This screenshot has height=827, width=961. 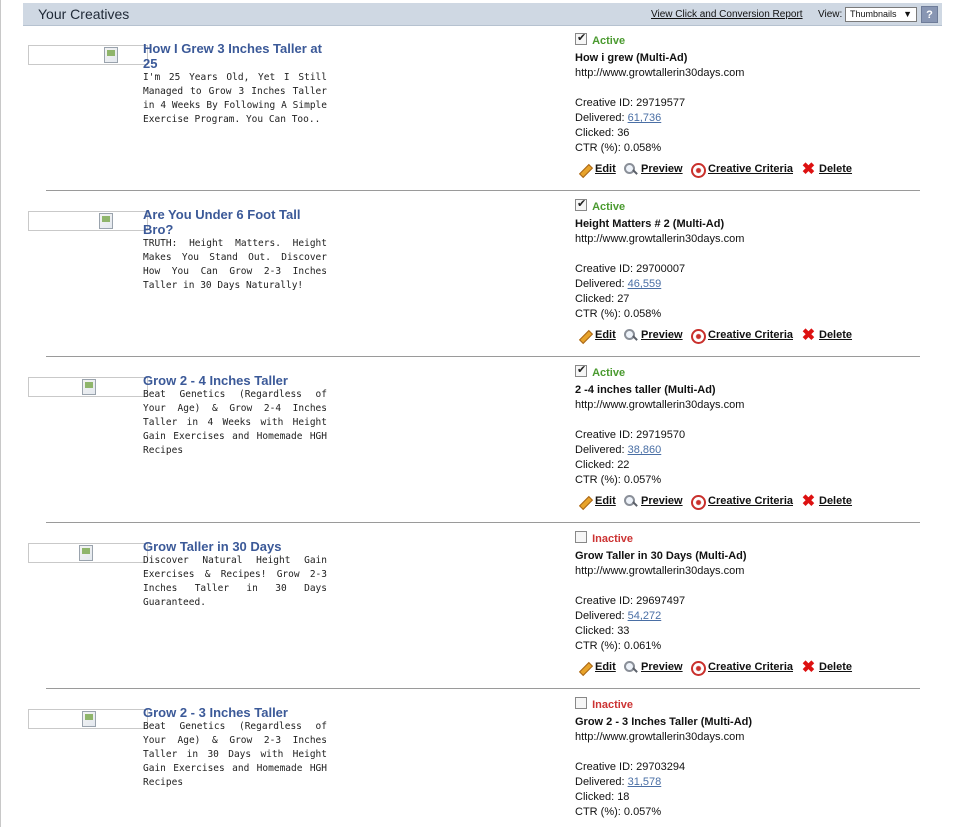 What do you see at coordinates (645, 450) in the screenshot?
I see `delivered-link: 38,860` at bounding box center [645, 450].